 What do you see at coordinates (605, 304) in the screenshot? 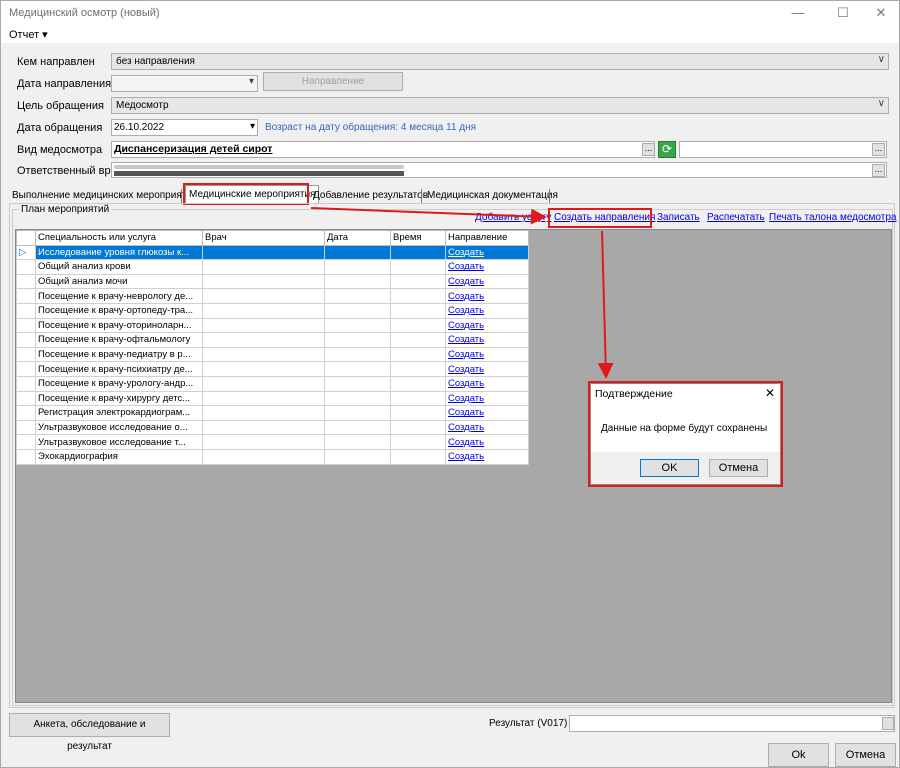
I see `arrow-create-to-dialog` at bounding box center [605, 304].